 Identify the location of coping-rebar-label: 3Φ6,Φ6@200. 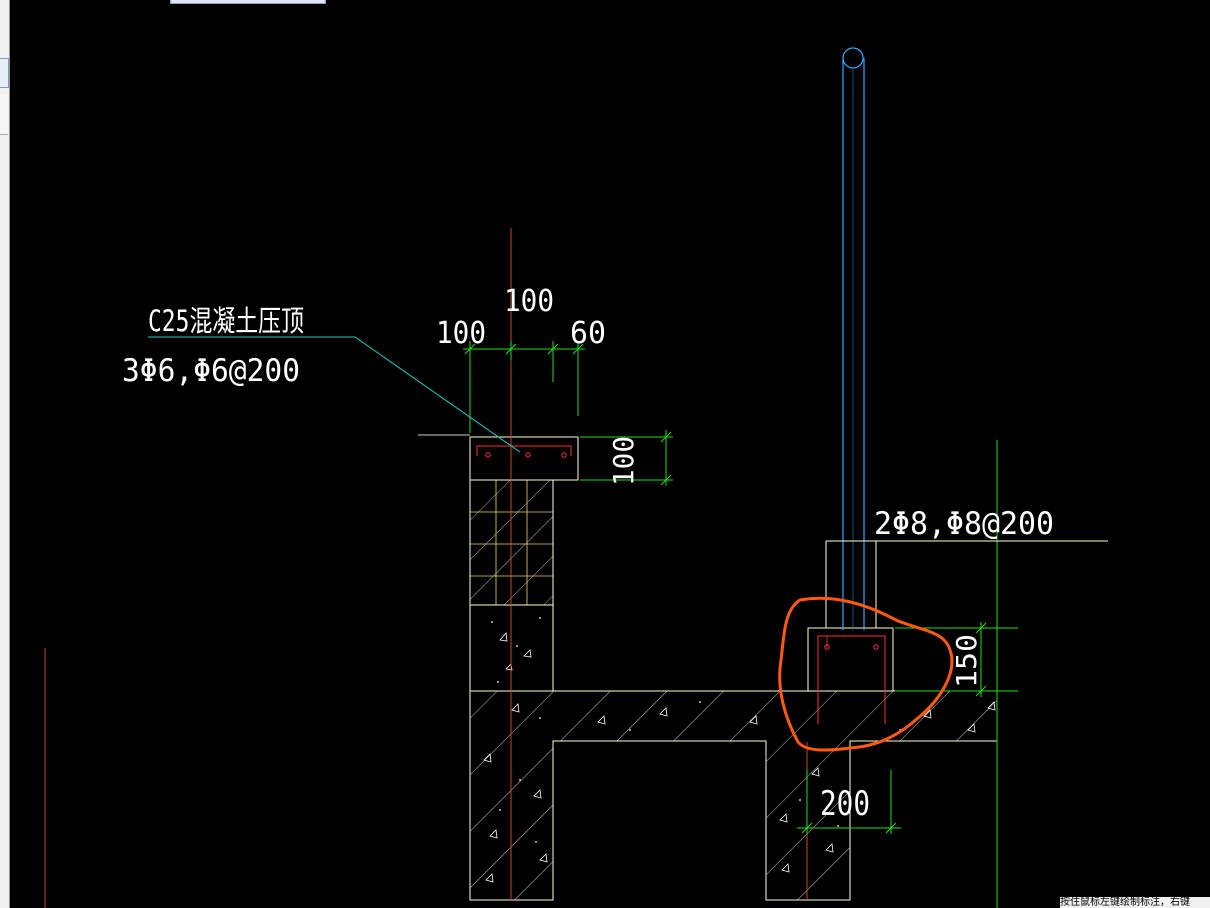
(211, 371).